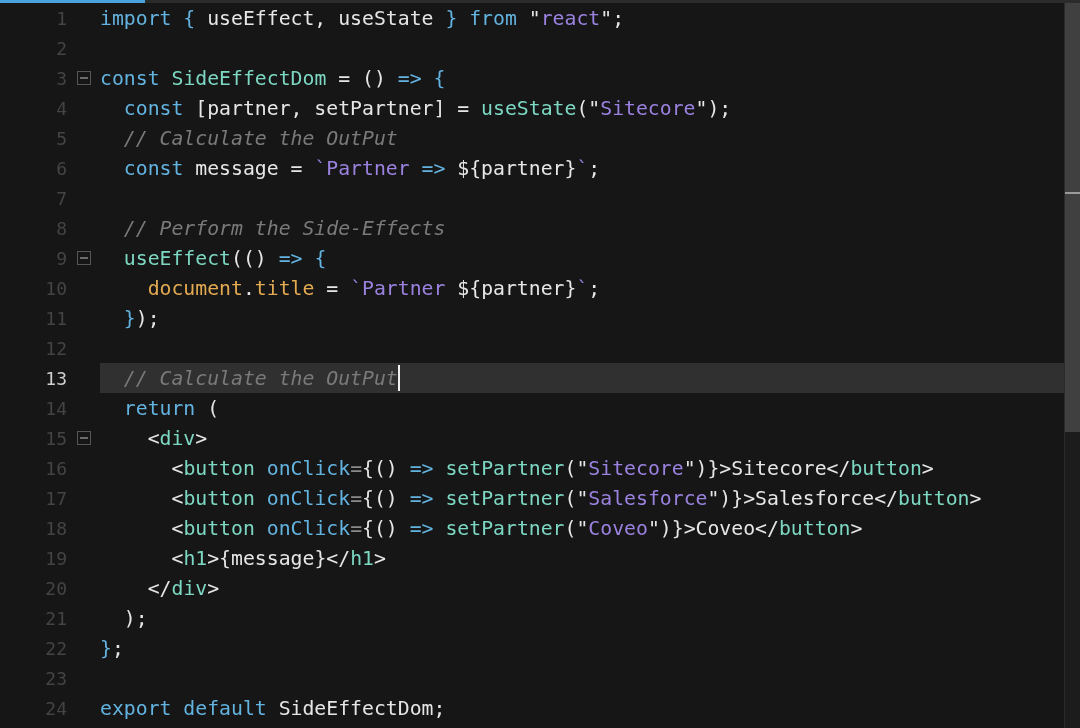  What do you see at coordinates (224, 258) in the screenshot?
I see `code-line: useEffect(() => {` at bounding box center [224, 258].